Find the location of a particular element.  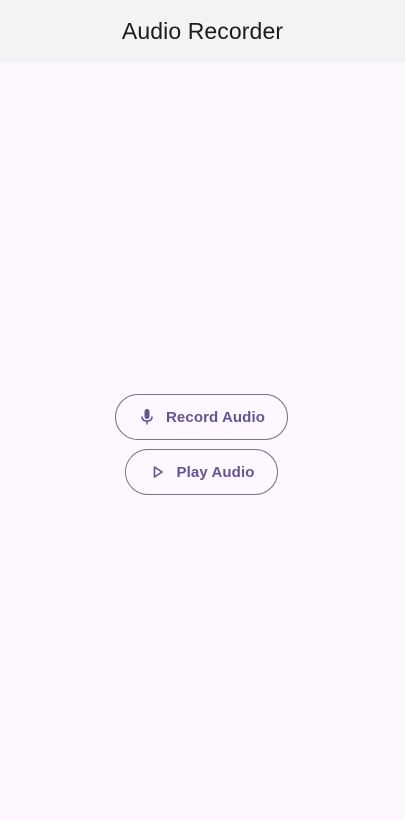

app-bar: Audio Recorder is located at coordinates (202, 31).